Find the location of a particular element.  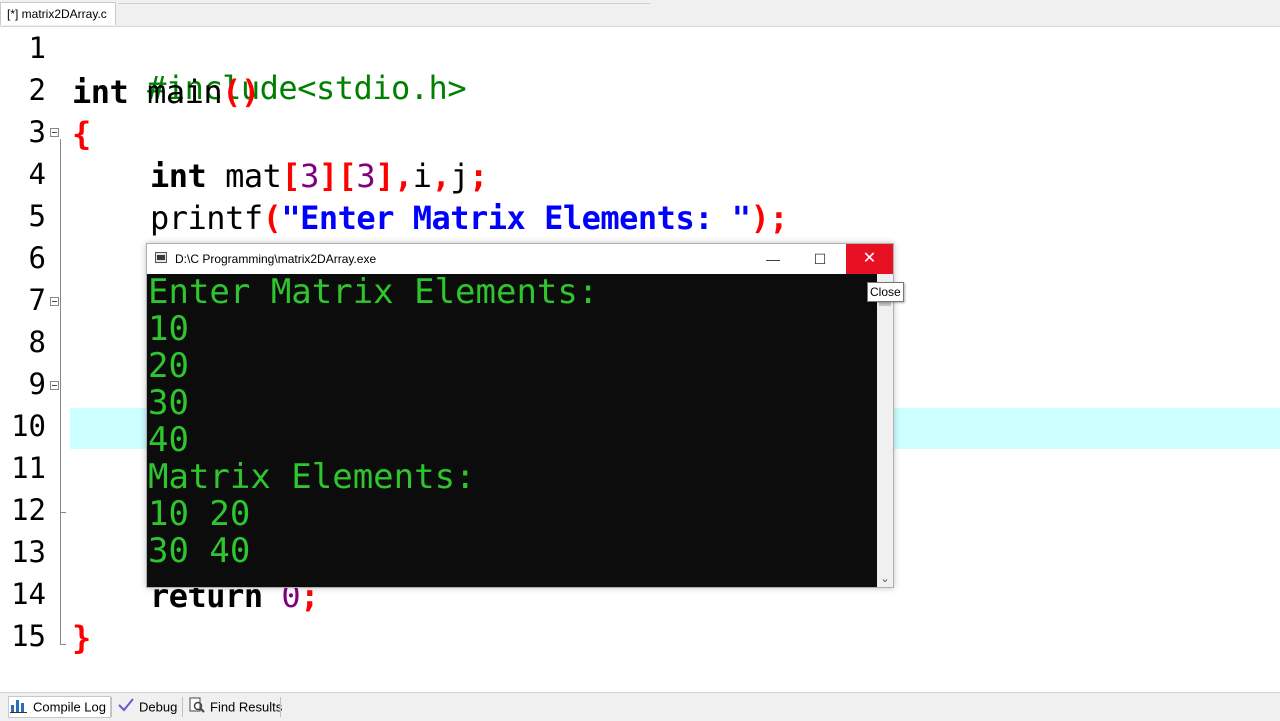

symbol: { is located at coordinates (81, 134).